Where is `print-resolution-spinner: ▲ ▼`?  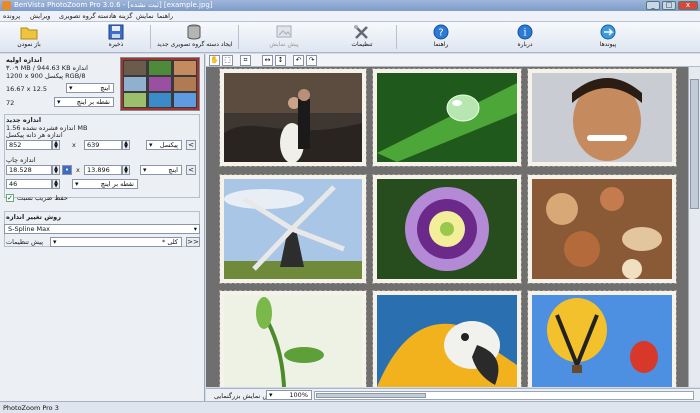
print-resolution-spinner: ▲ ▼ is located at coordinates (56, 184).